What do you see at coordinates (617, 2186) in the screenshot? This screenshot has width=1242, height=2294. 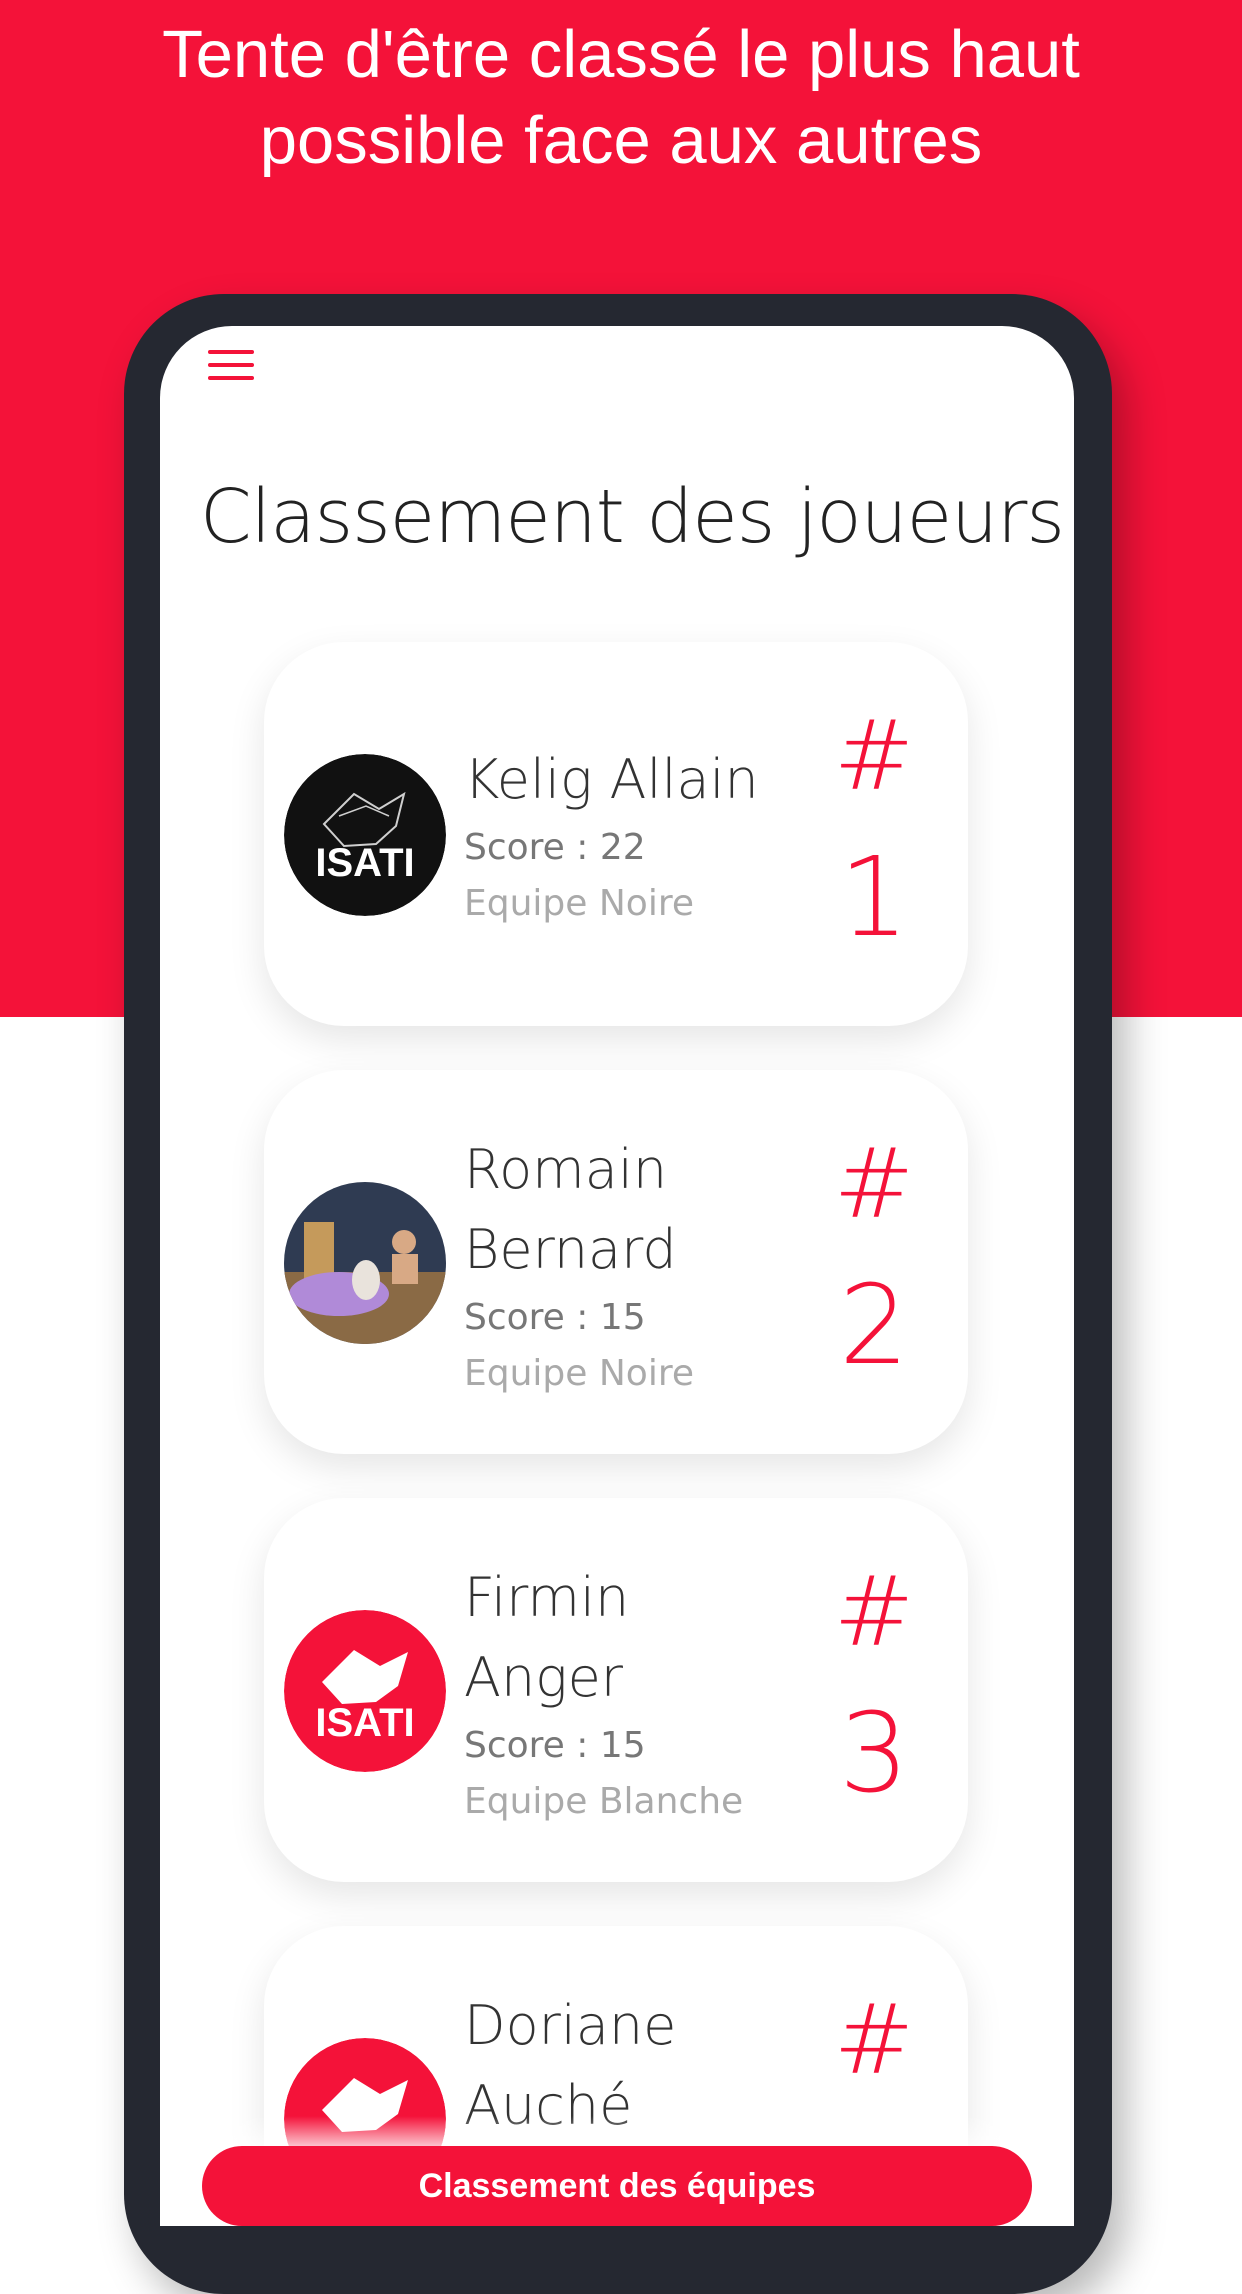 I see `team-ranking-button: Classement des équipes` at bounding box center [617, 2186].